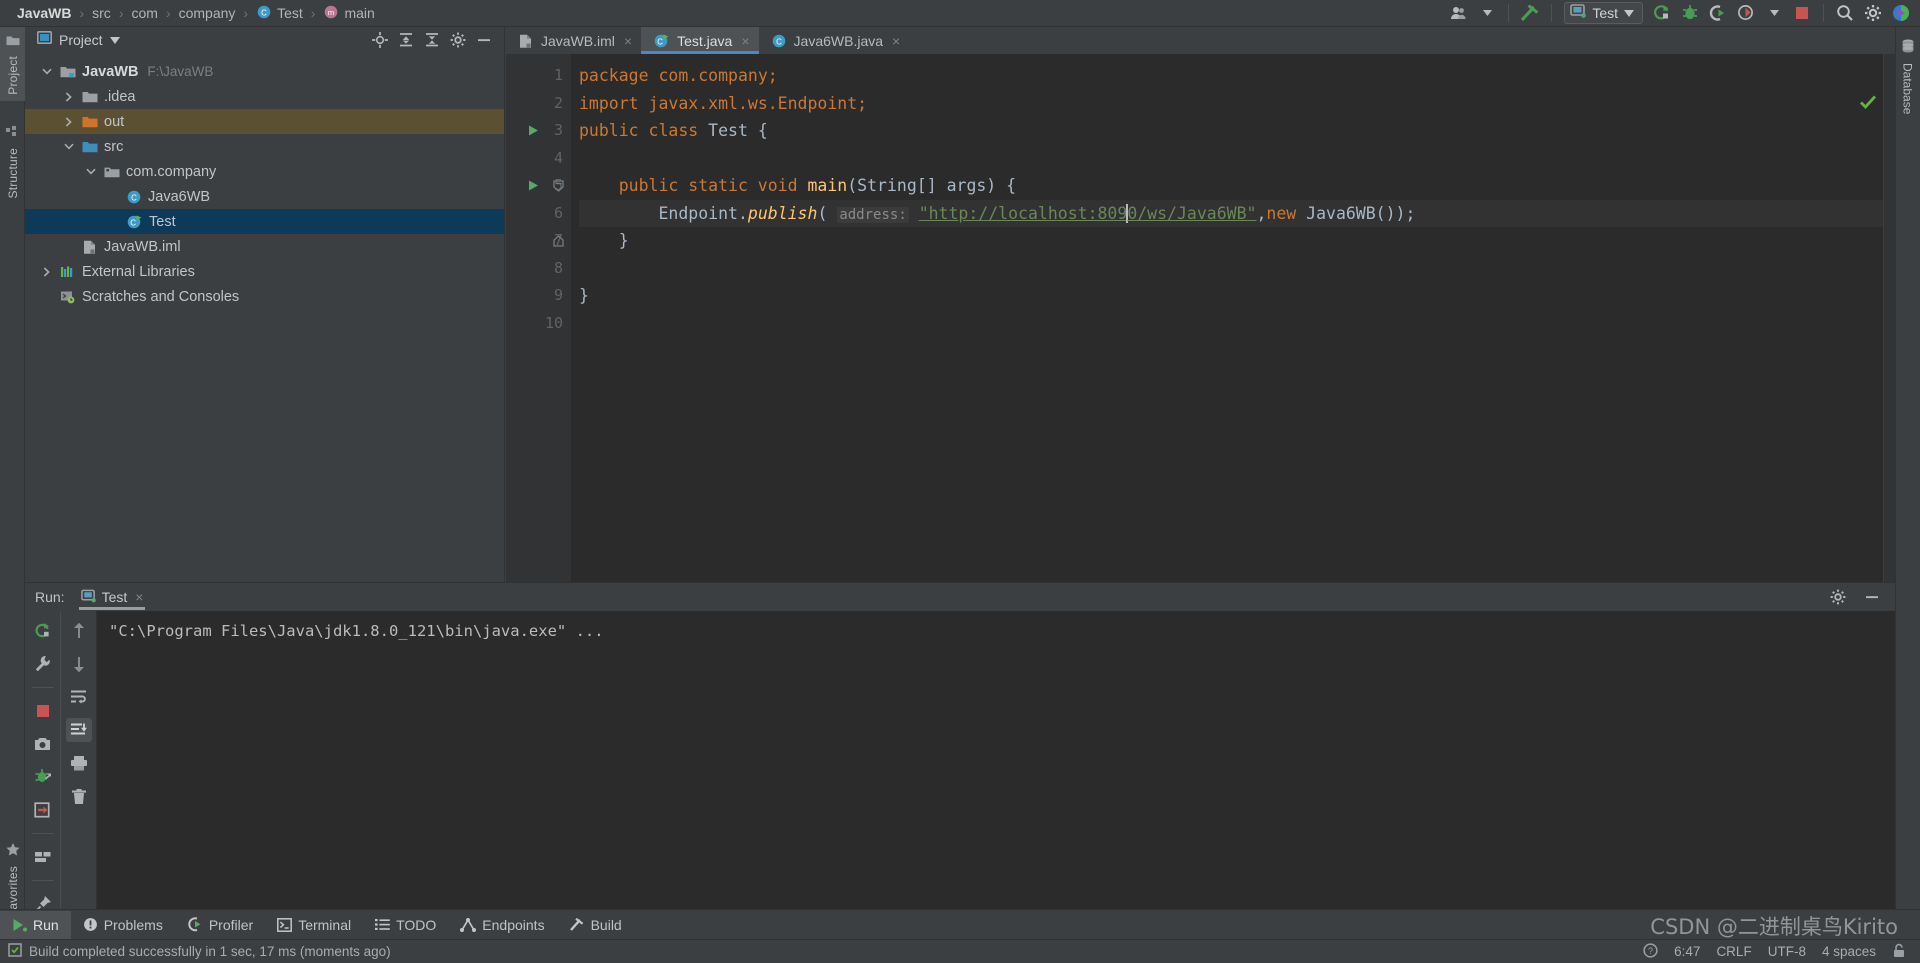 This screenshot has width=1920, height=963. Describe the element at coordinates (573, 40) in the screenshot. I see `editor-tab-javawb-iml: JavaWB.iml ×` at that location.